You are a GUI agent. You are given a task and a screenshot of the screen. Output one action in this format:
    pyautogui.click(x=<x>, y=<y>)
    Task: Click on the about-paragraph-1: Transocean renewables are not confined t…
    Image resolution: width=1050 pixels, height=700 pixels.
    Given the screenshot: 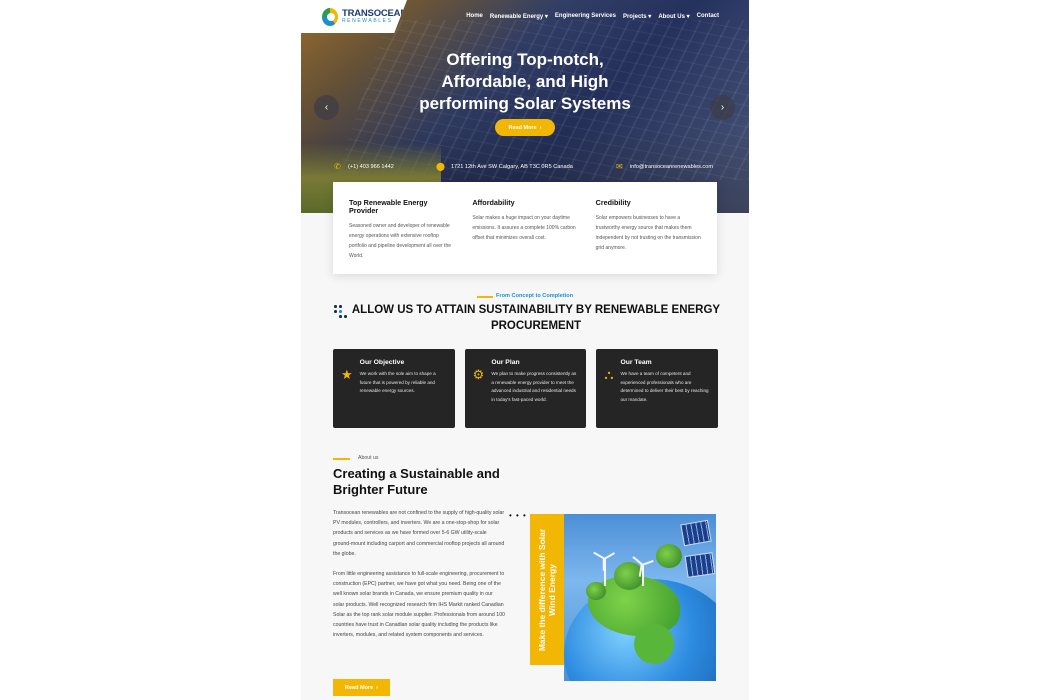 What is the action you would take?
    pyautogui.click(x=419, y=533)
    